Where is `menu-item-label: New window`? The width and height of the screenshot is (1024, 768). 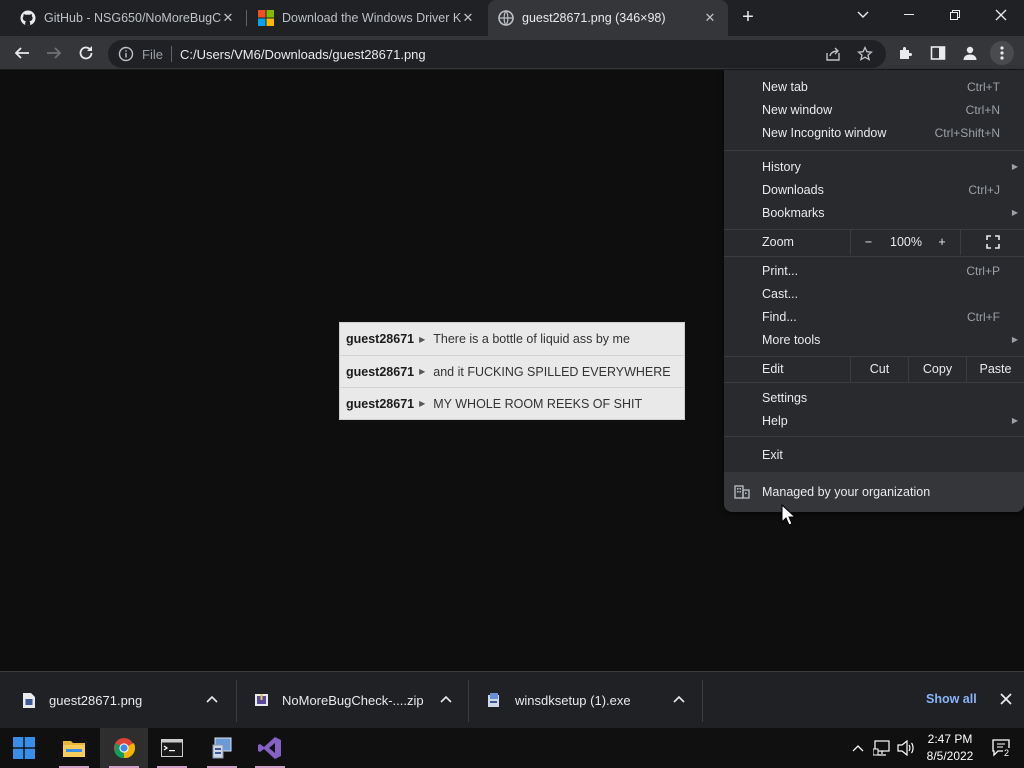 menu-item-label: New window is located at coordinates (797, 109).